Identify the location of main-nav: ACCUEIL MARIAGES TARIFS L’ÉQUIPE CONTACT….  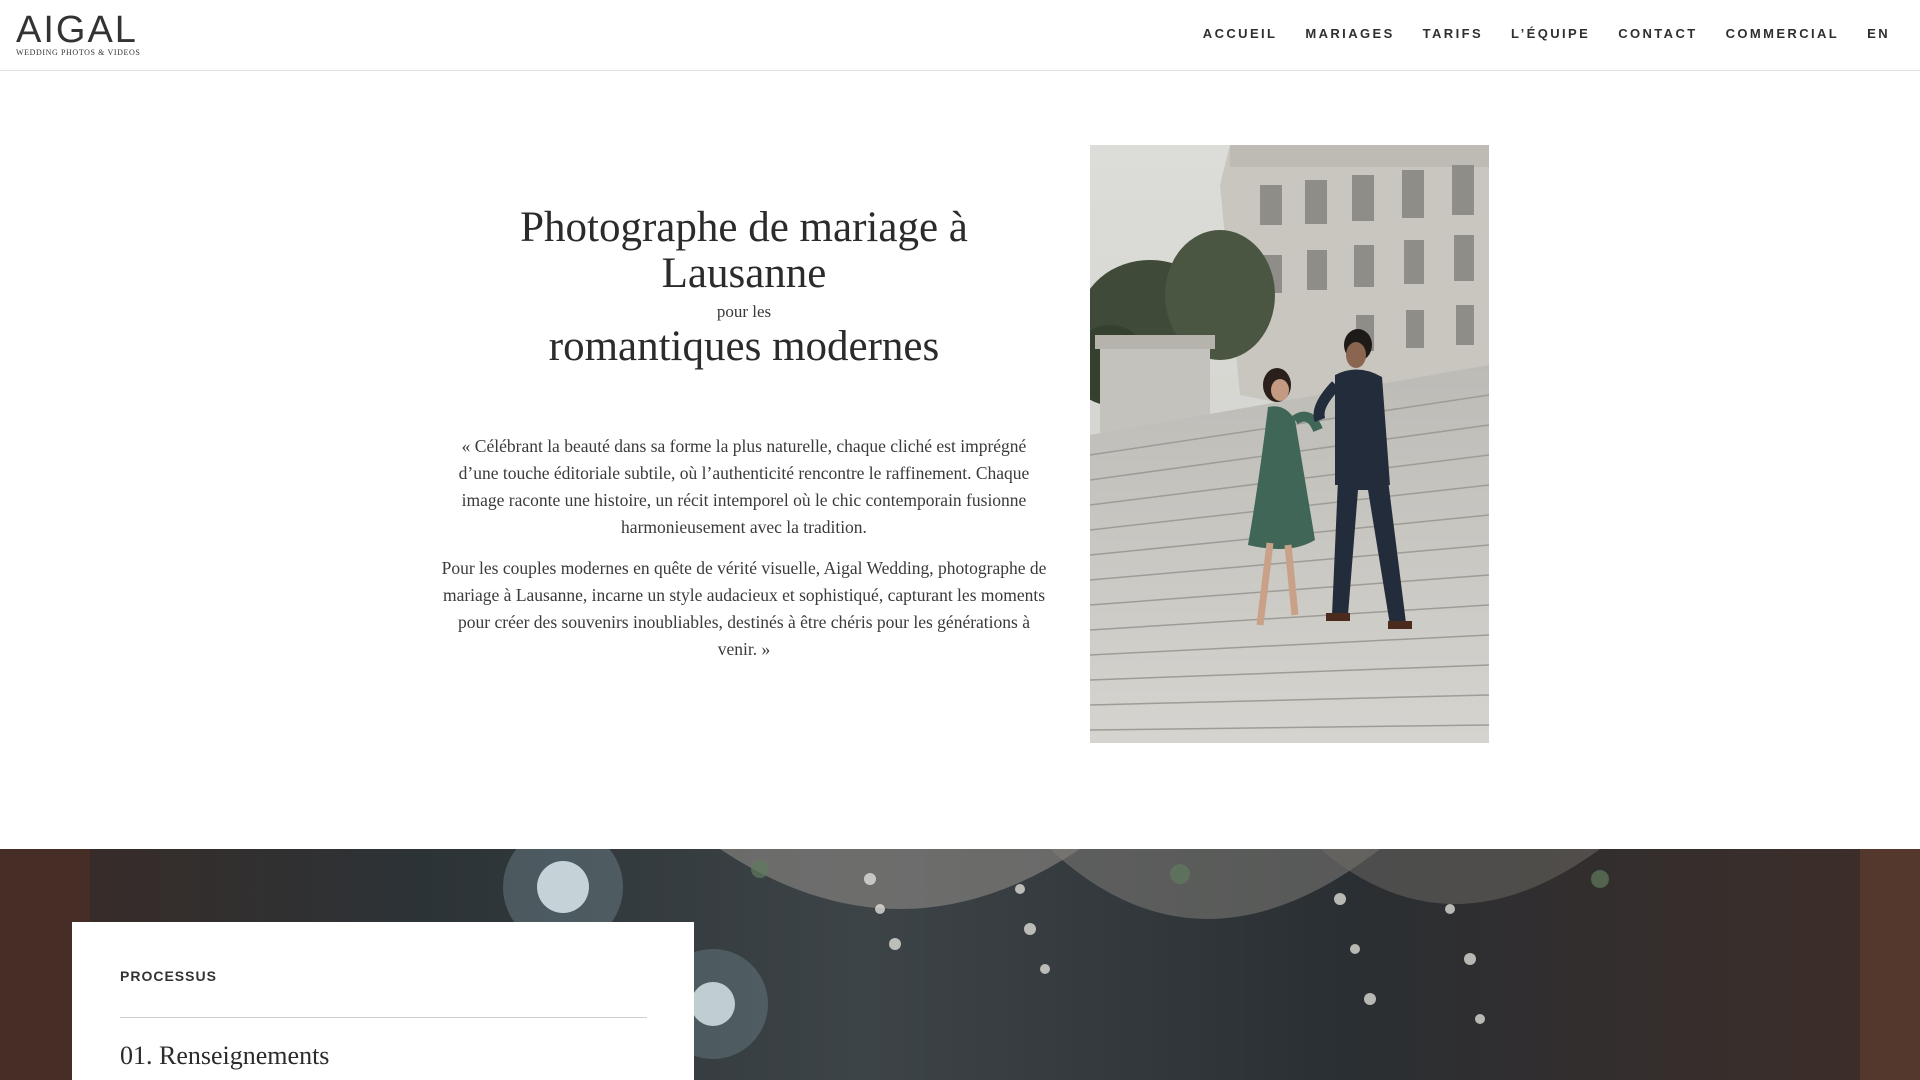
(1546, 33).